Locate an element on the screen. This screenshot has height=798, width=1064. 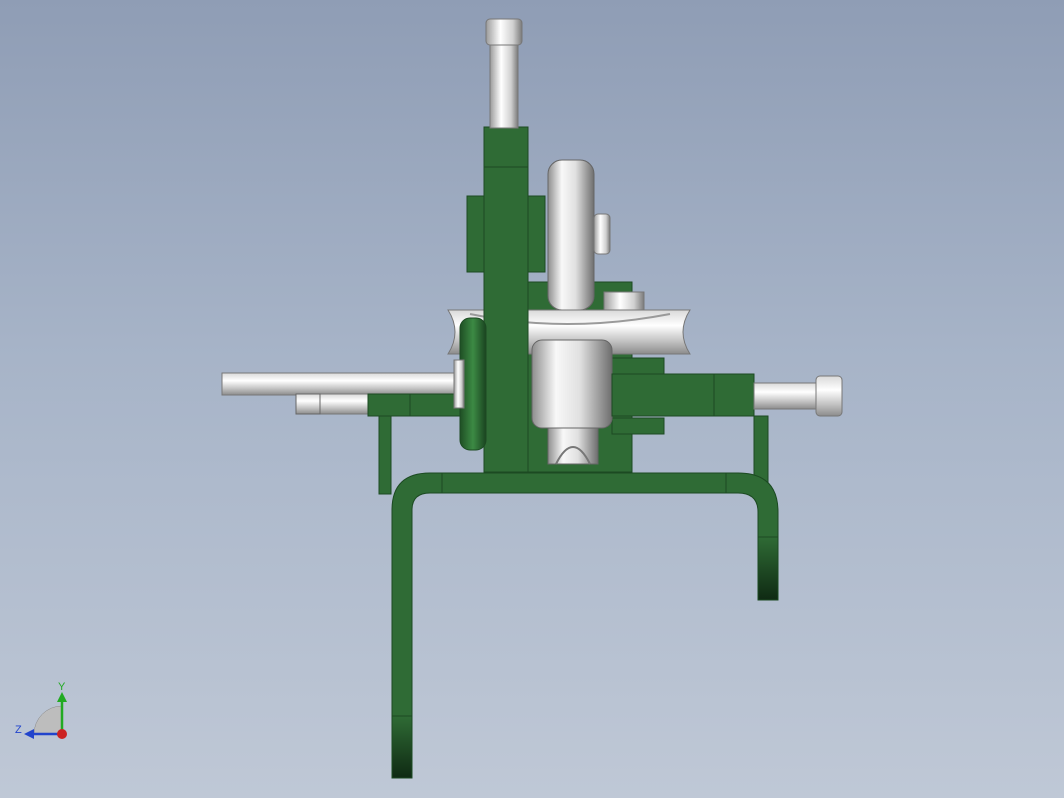
top-screw-shaft is located at coordinates (504, 86).